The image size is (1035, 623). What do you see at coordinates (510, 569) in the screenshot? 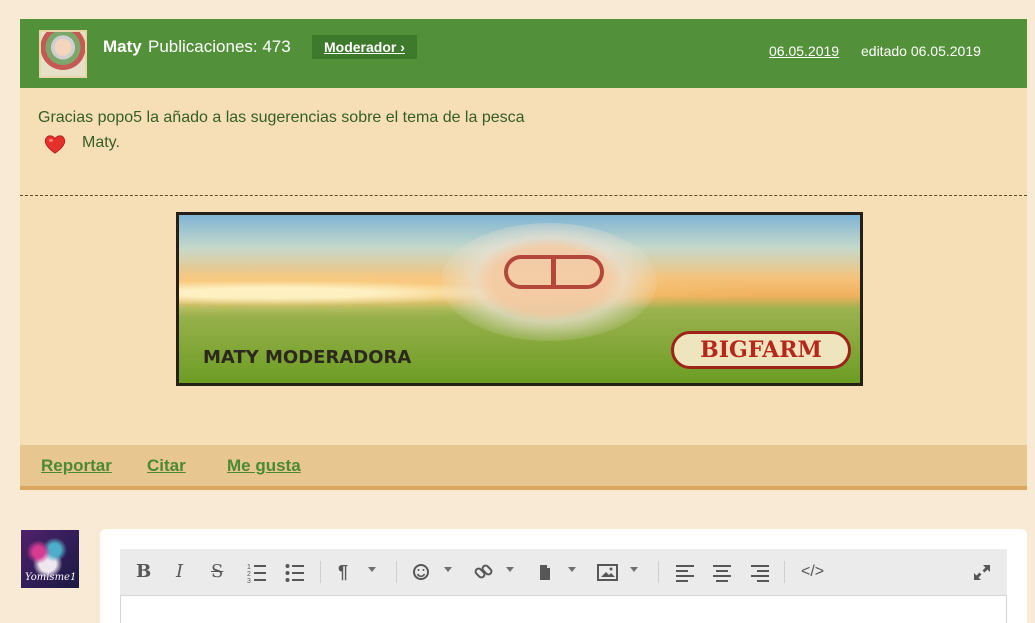
I see `link-dropdown-caret` at bounding box center [510, 569].